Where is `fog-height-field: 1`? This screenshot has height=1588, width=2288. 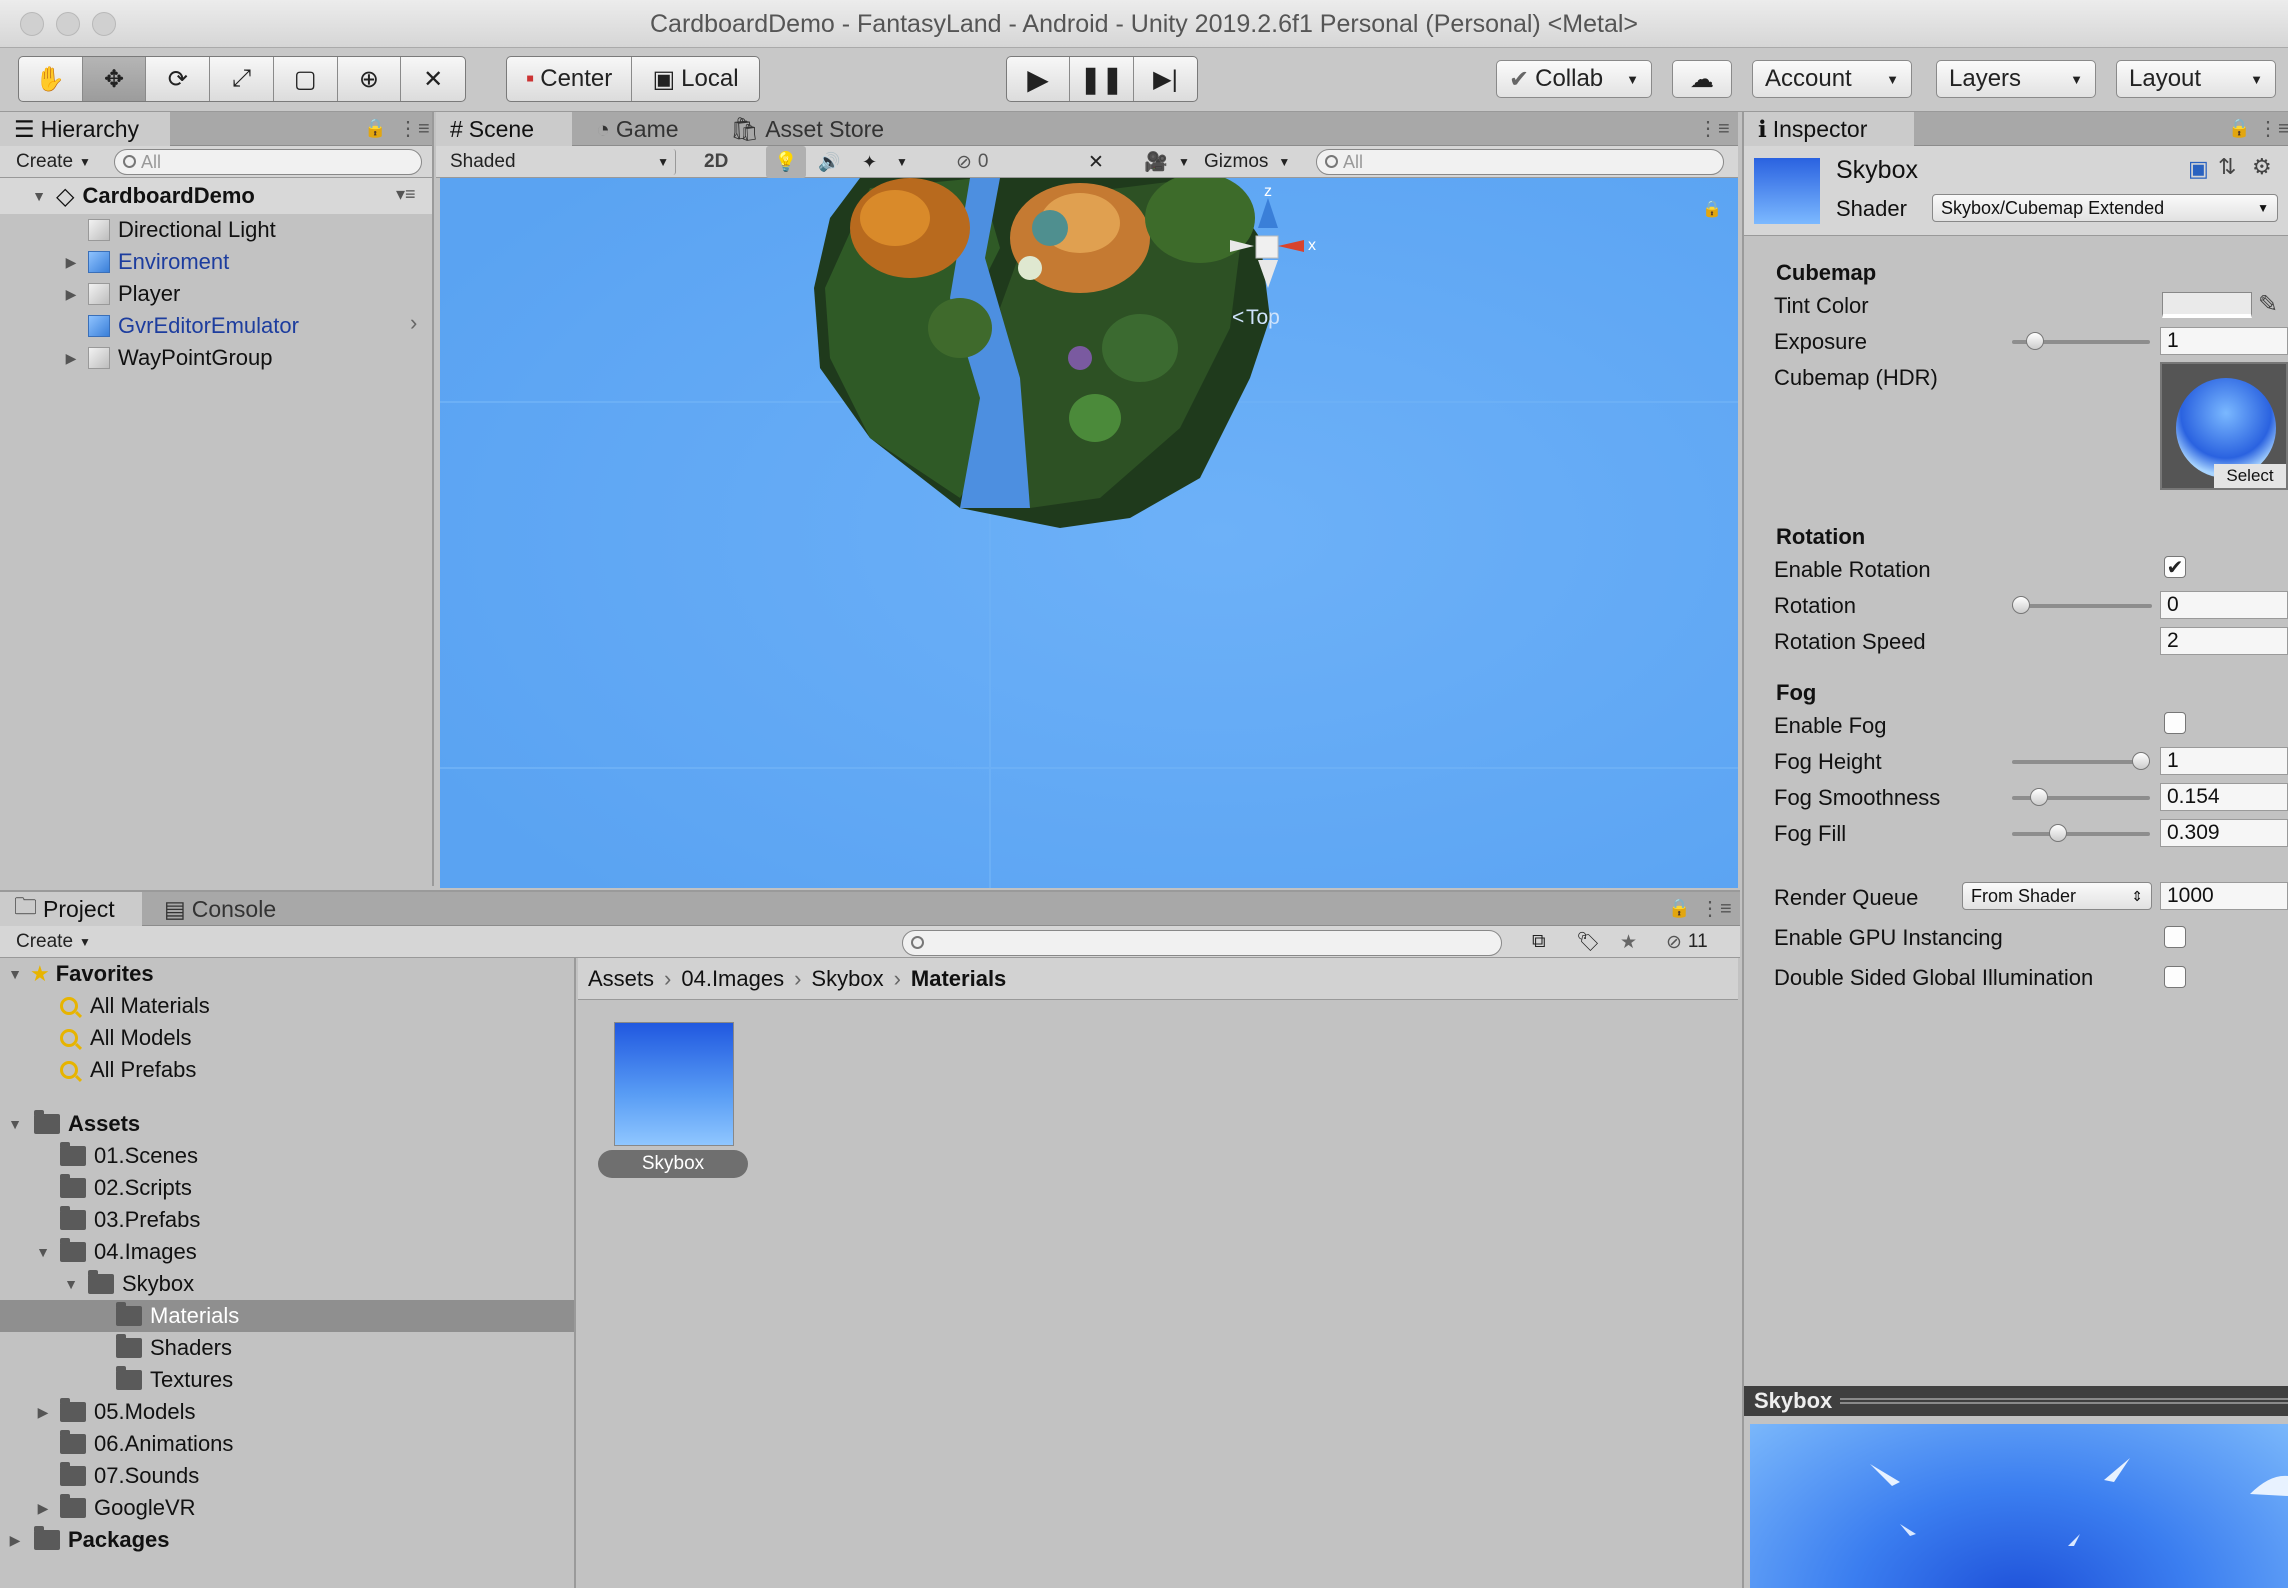 fog-height-field: 1 is located at coordinates (2224, 761).